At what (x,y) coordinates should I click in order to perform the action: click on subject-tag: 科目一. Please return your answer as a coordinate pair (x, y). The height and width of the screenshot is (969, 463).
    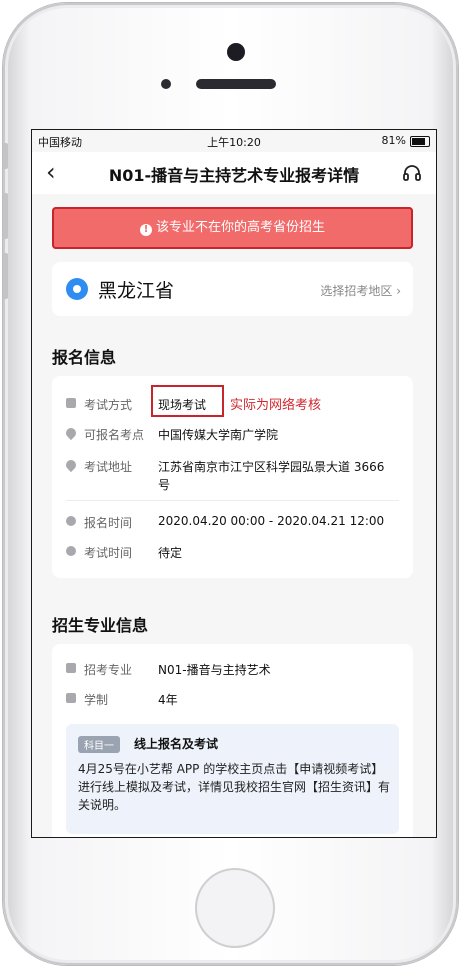
    Looking at the image, I should click on (99, 744).